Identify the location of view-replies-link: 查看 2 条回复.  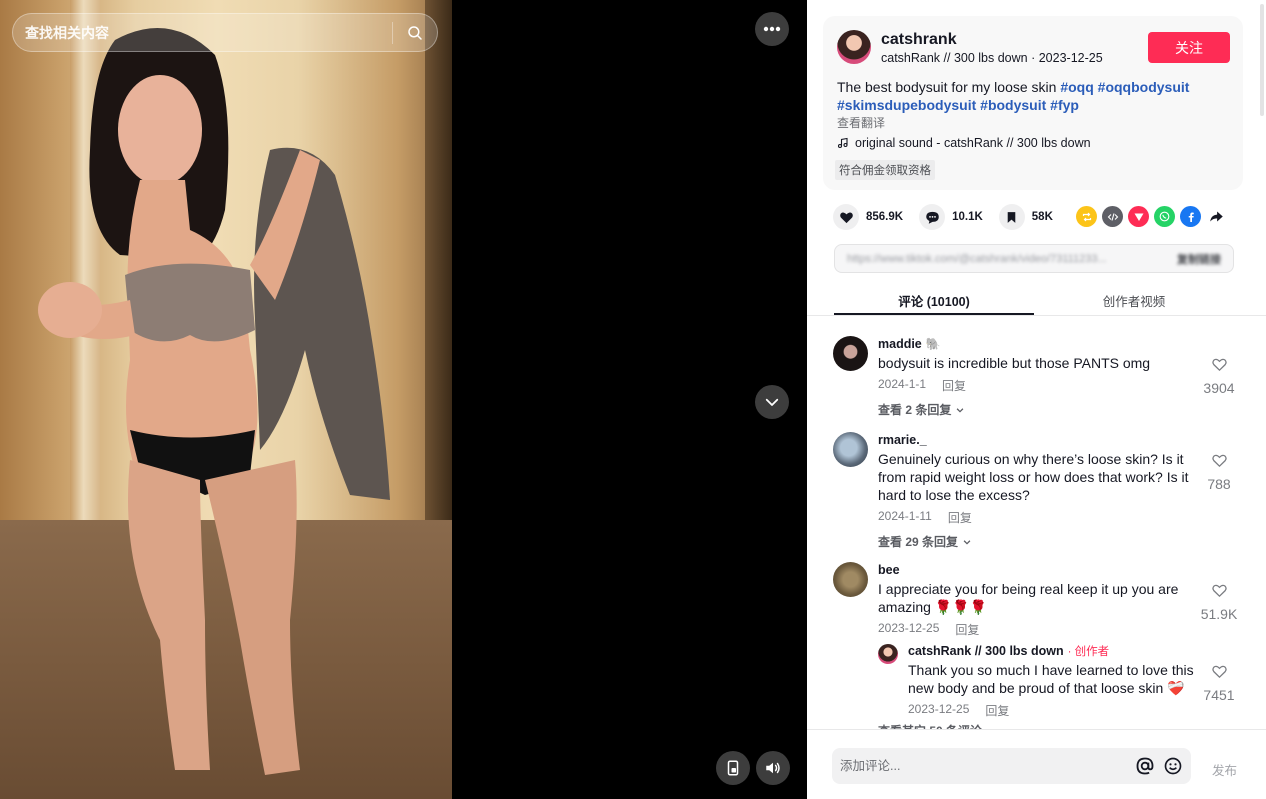
(1036, 409).